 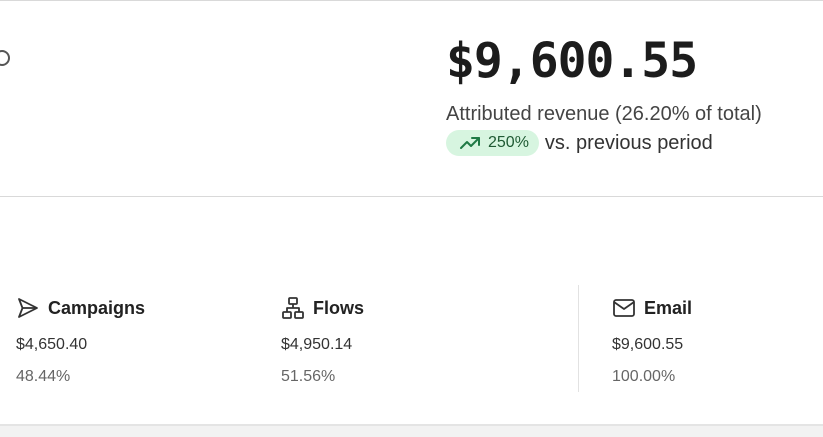 What do you see at coordinates (97, 307) in the screenshot?
I see `channel-title: Campaigns` at bounding box center [97, 307].